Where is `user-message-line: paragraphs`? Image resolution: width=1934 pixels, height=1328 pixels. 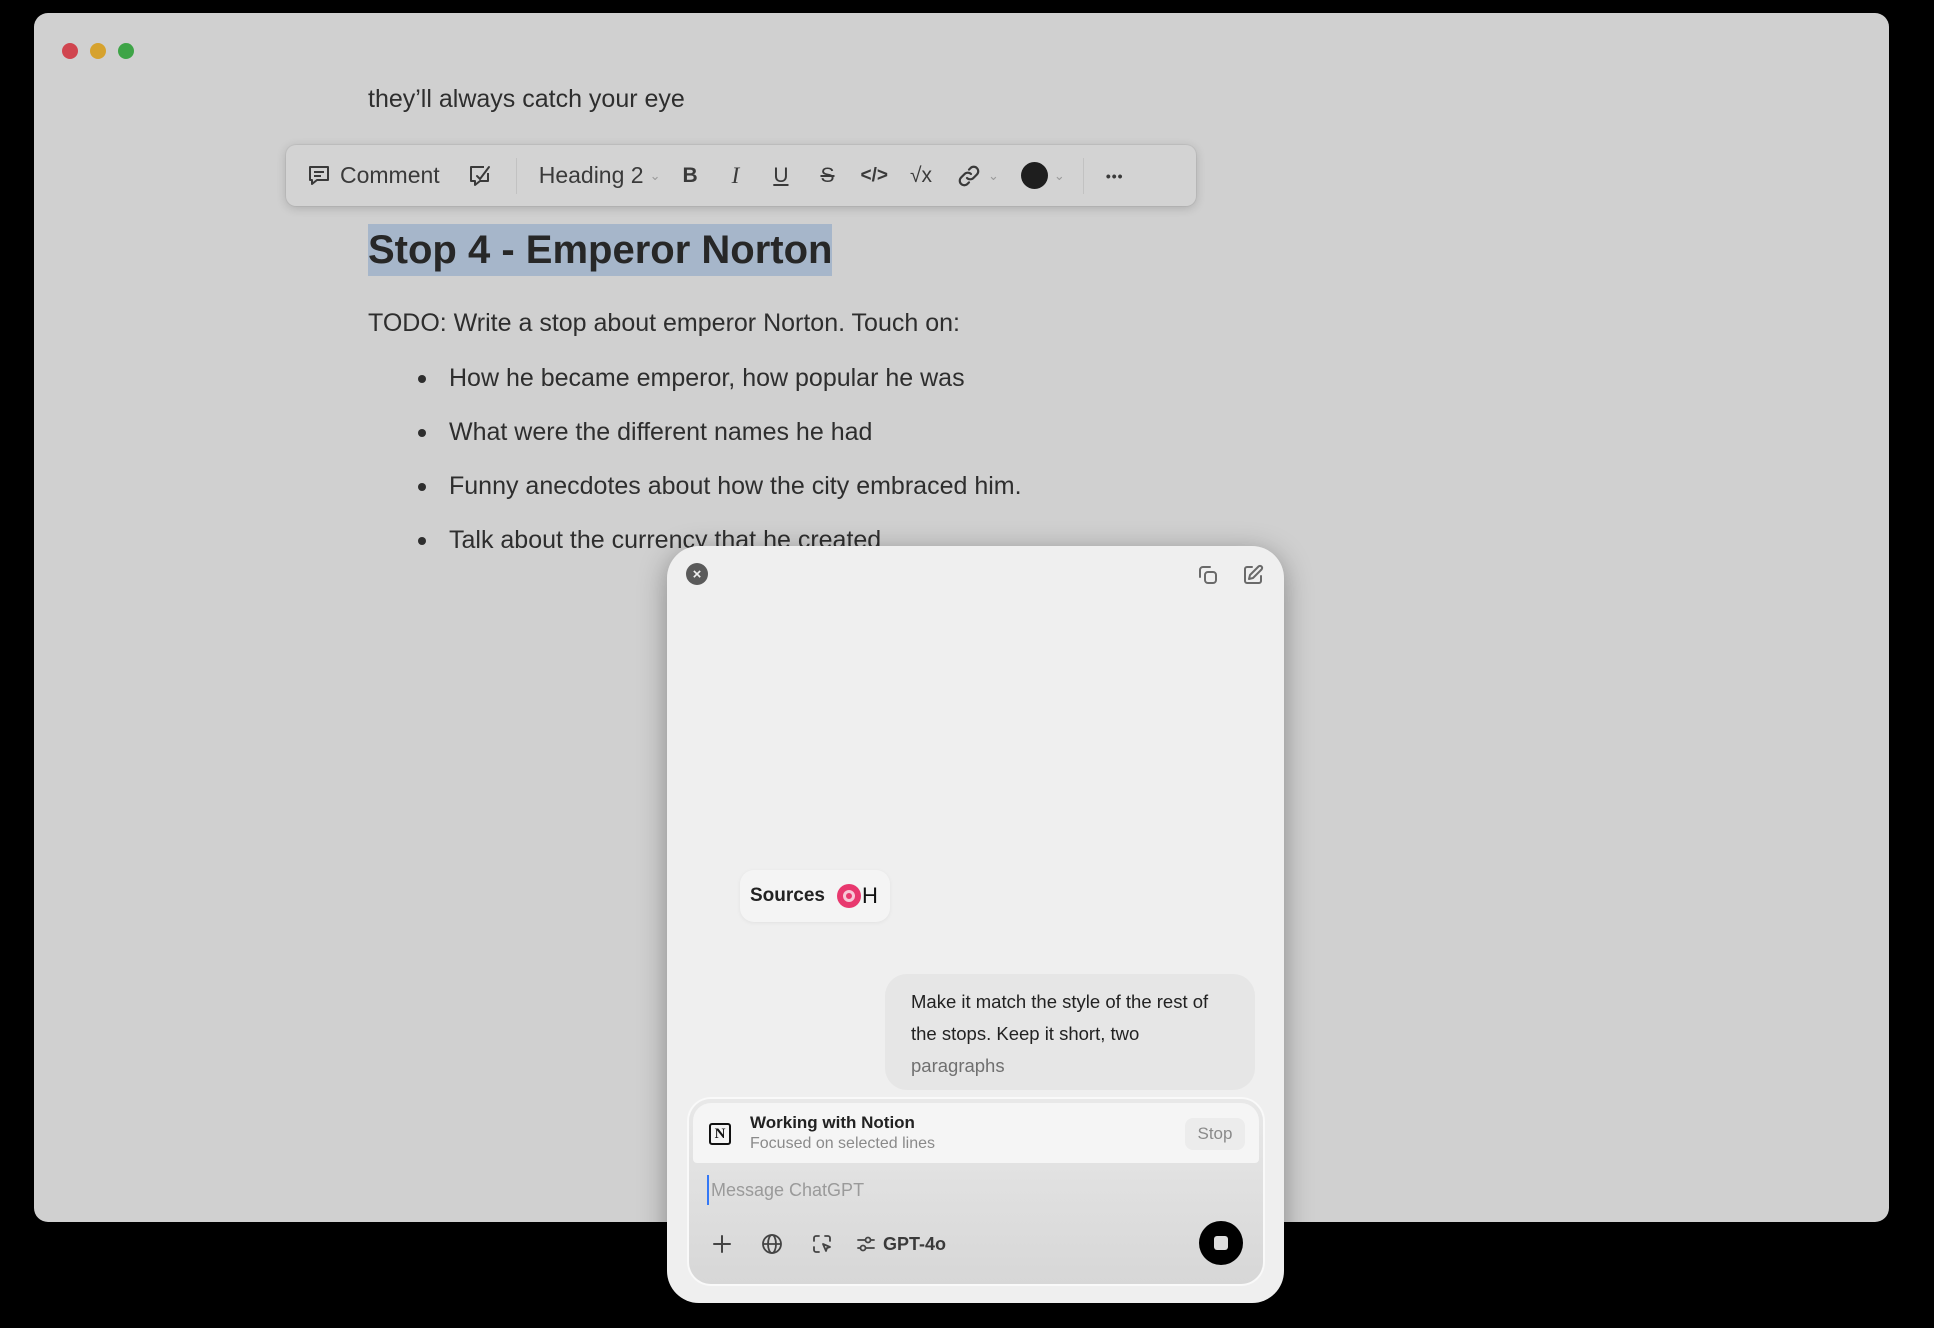
user-message-line: paragraphs is located at coordinates (958, 1065).